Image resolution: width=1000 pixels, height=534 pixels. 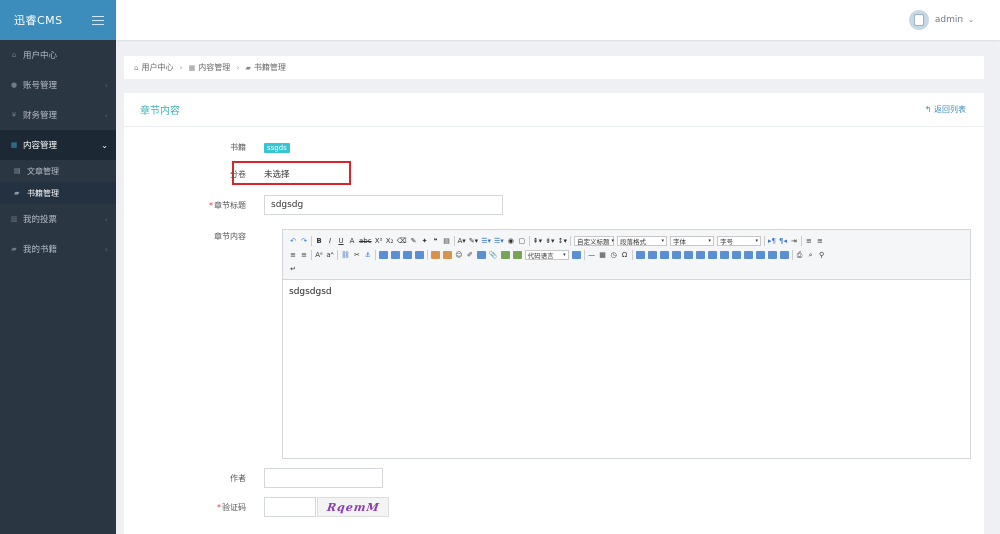 I want to click on image-float-none-icon, so click(x=383, y=255).